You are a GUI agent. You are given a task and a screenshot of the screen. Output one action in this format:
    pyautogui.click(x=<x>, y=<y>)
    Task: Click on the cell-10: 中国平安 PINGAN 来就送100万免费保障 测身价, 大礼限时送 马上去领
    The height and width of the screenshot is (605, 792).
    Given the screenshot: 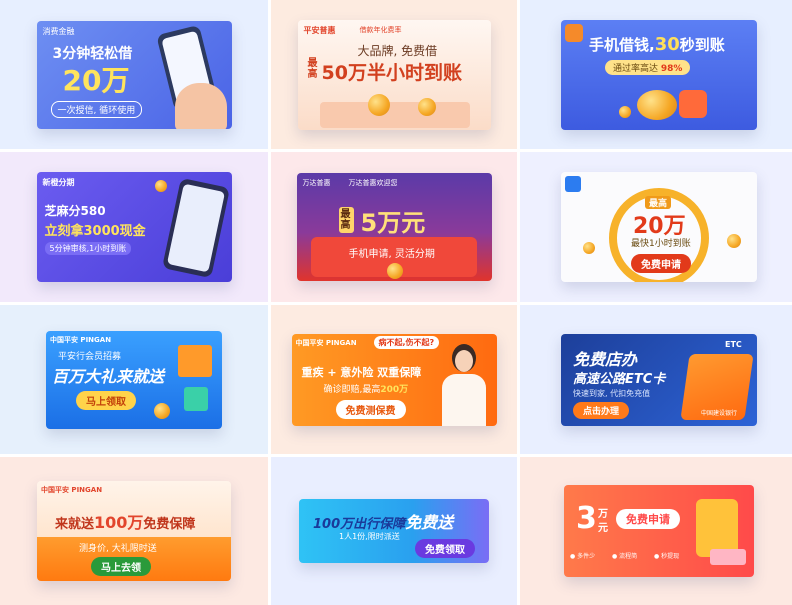 What is the action you would take?
    pyautogui.click(x=134, y=531)
    